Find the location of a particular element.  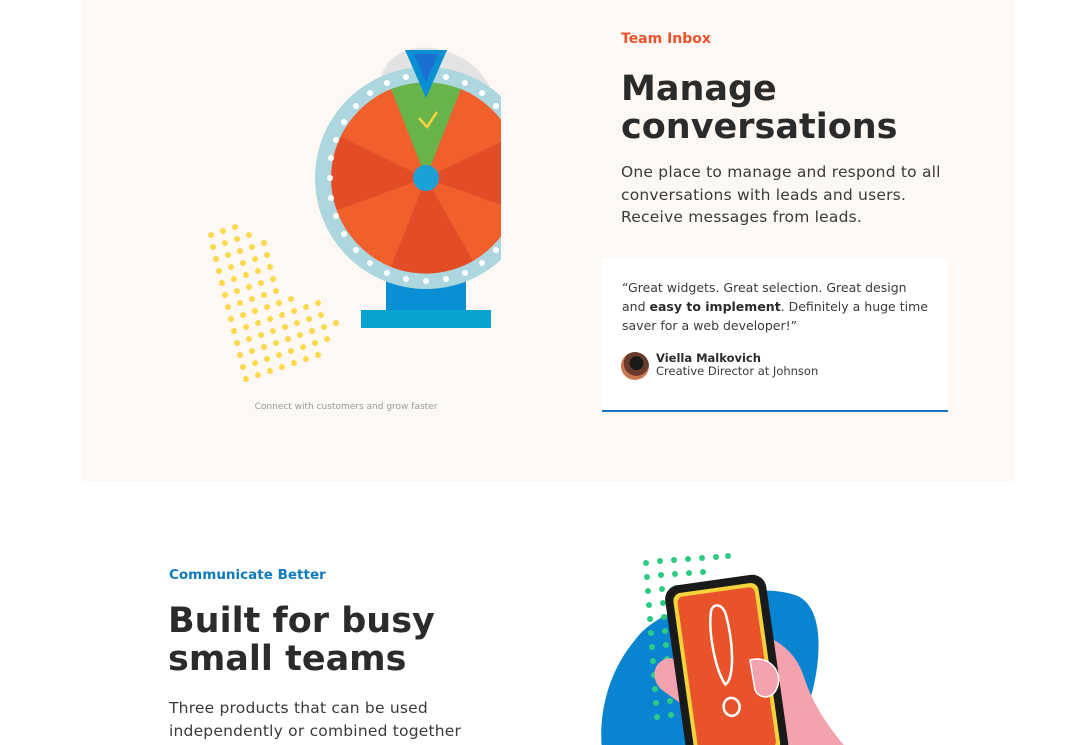

avatar is located at coordinates (635, 366).